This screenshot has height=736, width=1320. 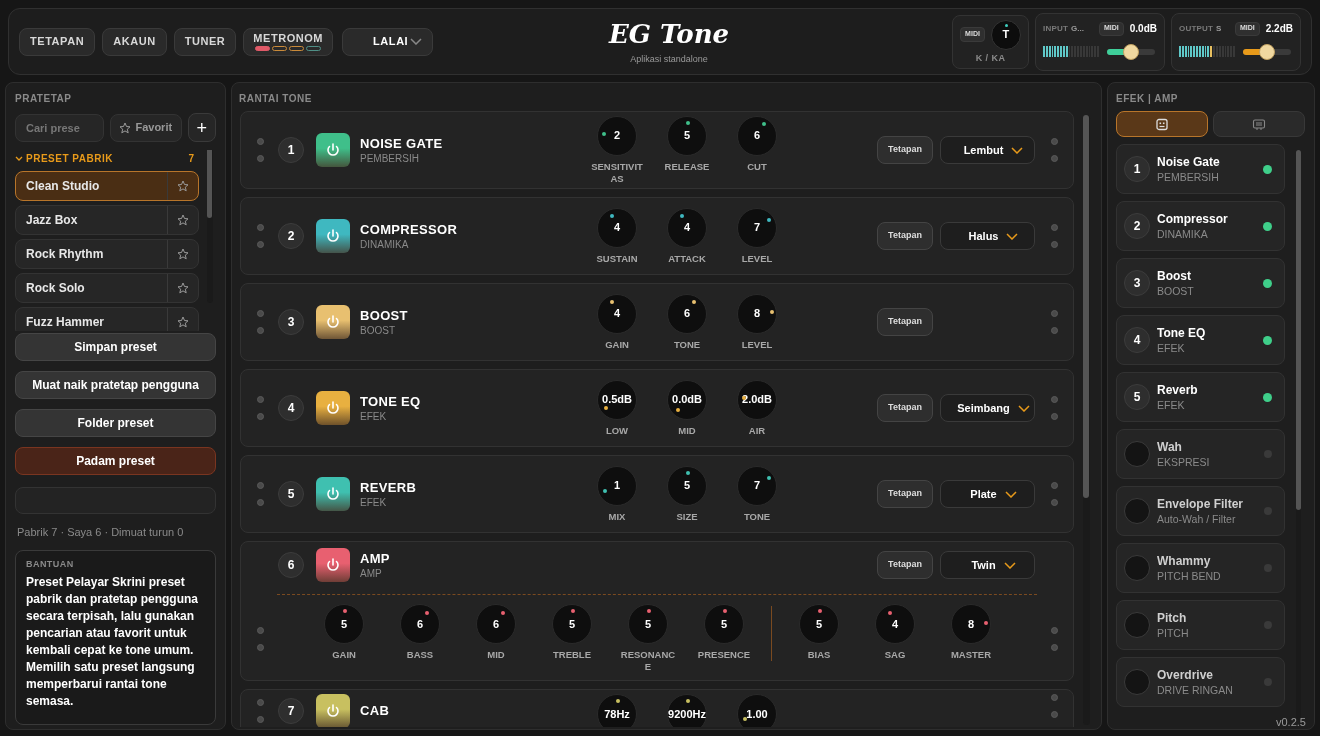 I want to click on preset-item: Rock Rhythm, so click(x=107, y=254).